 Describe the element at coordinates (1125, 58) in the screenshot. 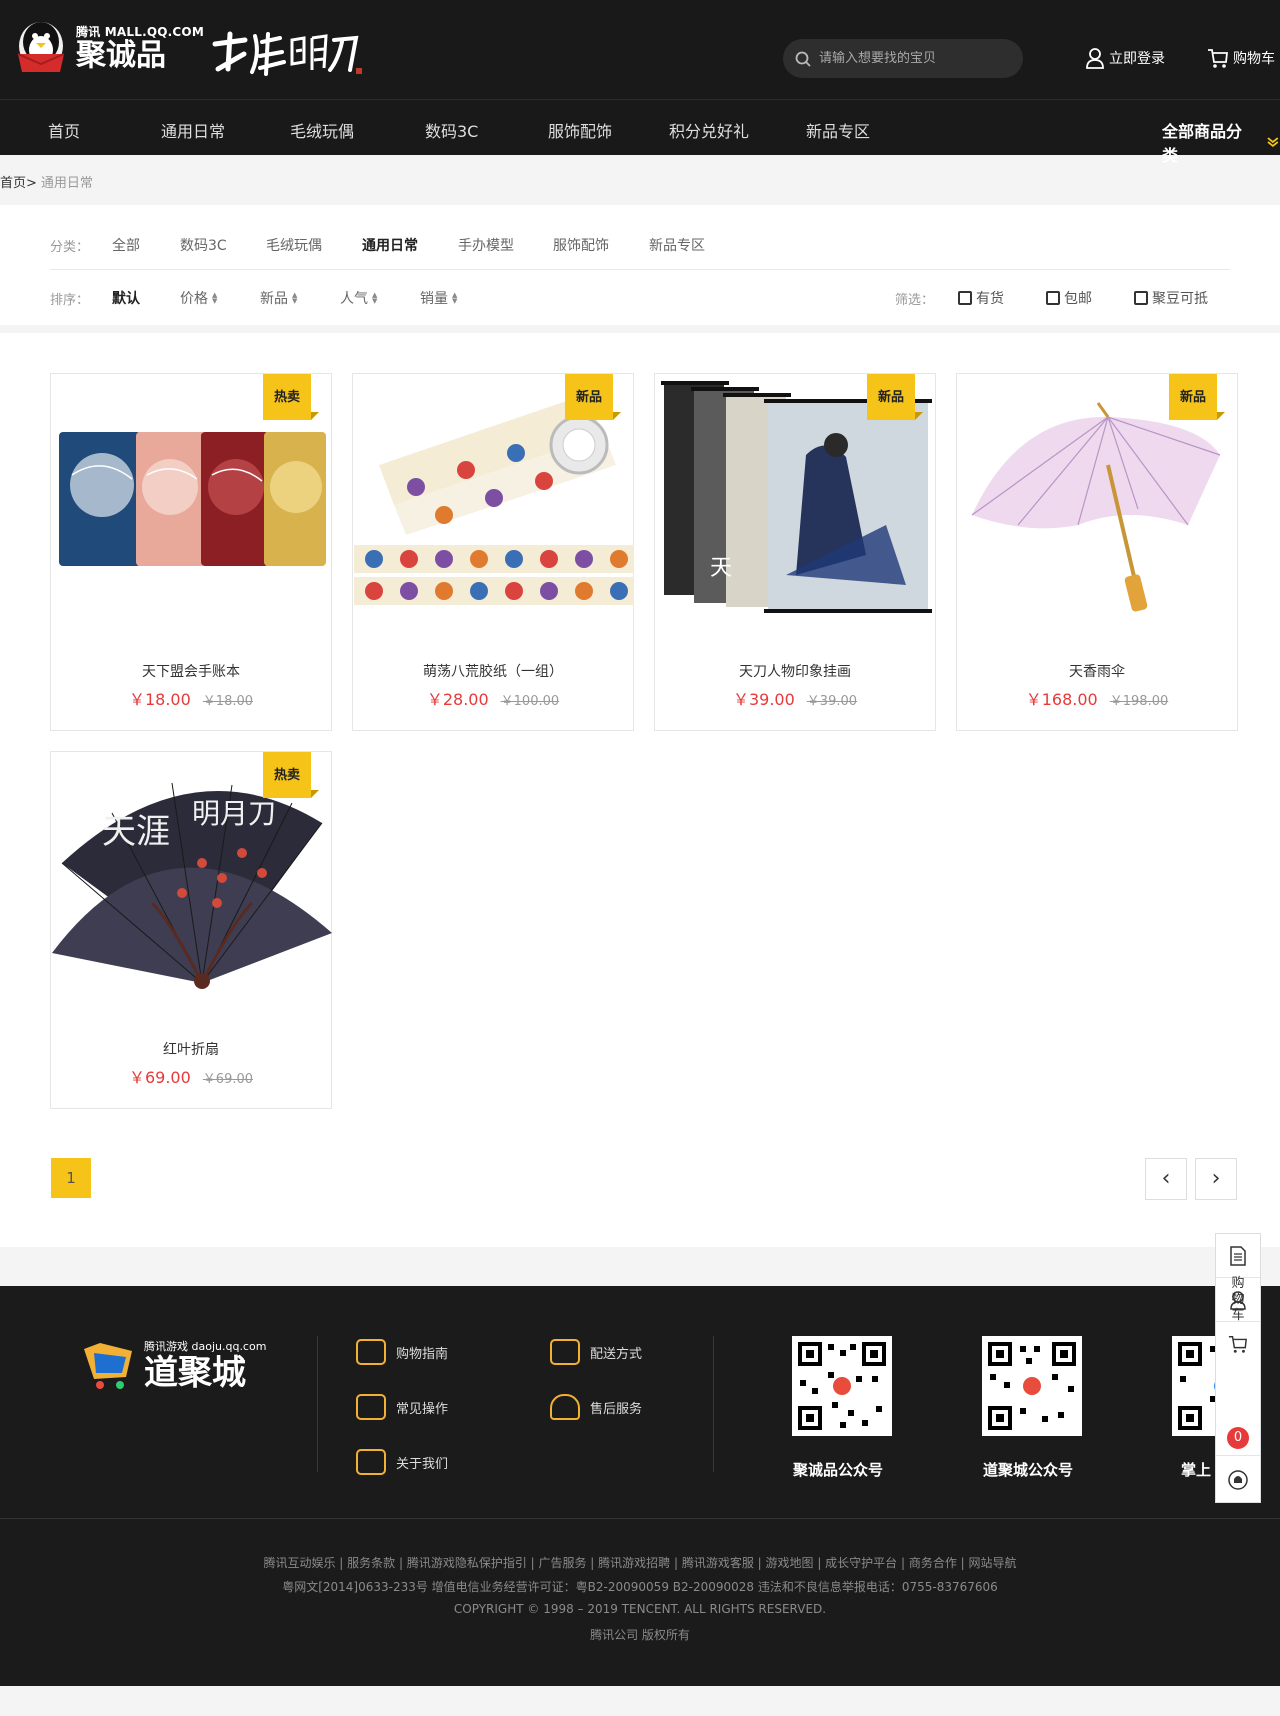

I see `login-link: 立即登录` at that location.